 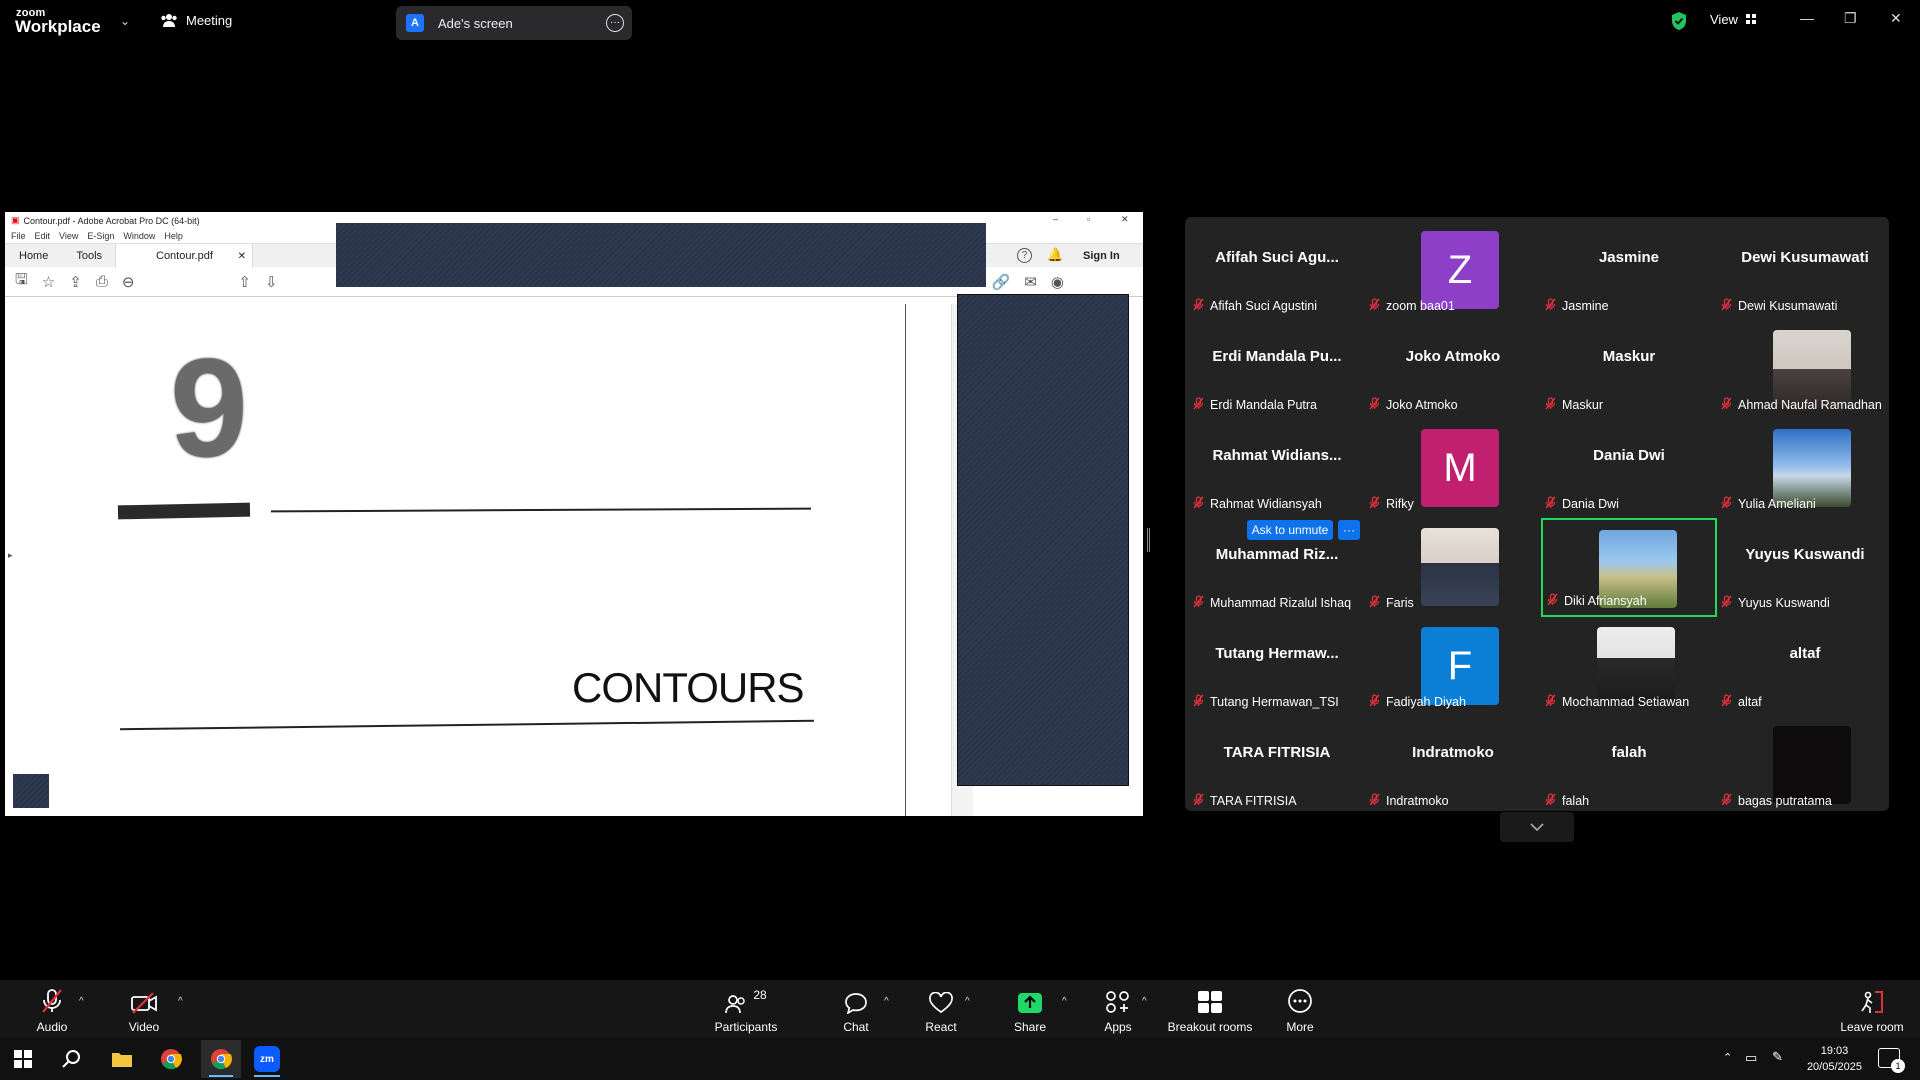 I want to click on bookmark-star-icon: ☆, so click(x=48, y=282).